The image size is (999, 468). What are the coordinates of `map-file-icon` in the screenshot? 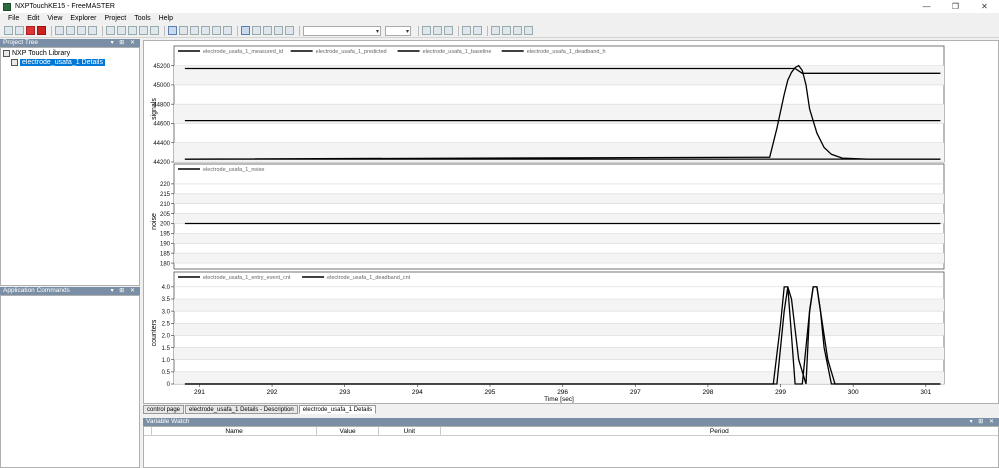 It's located at (143, 30).